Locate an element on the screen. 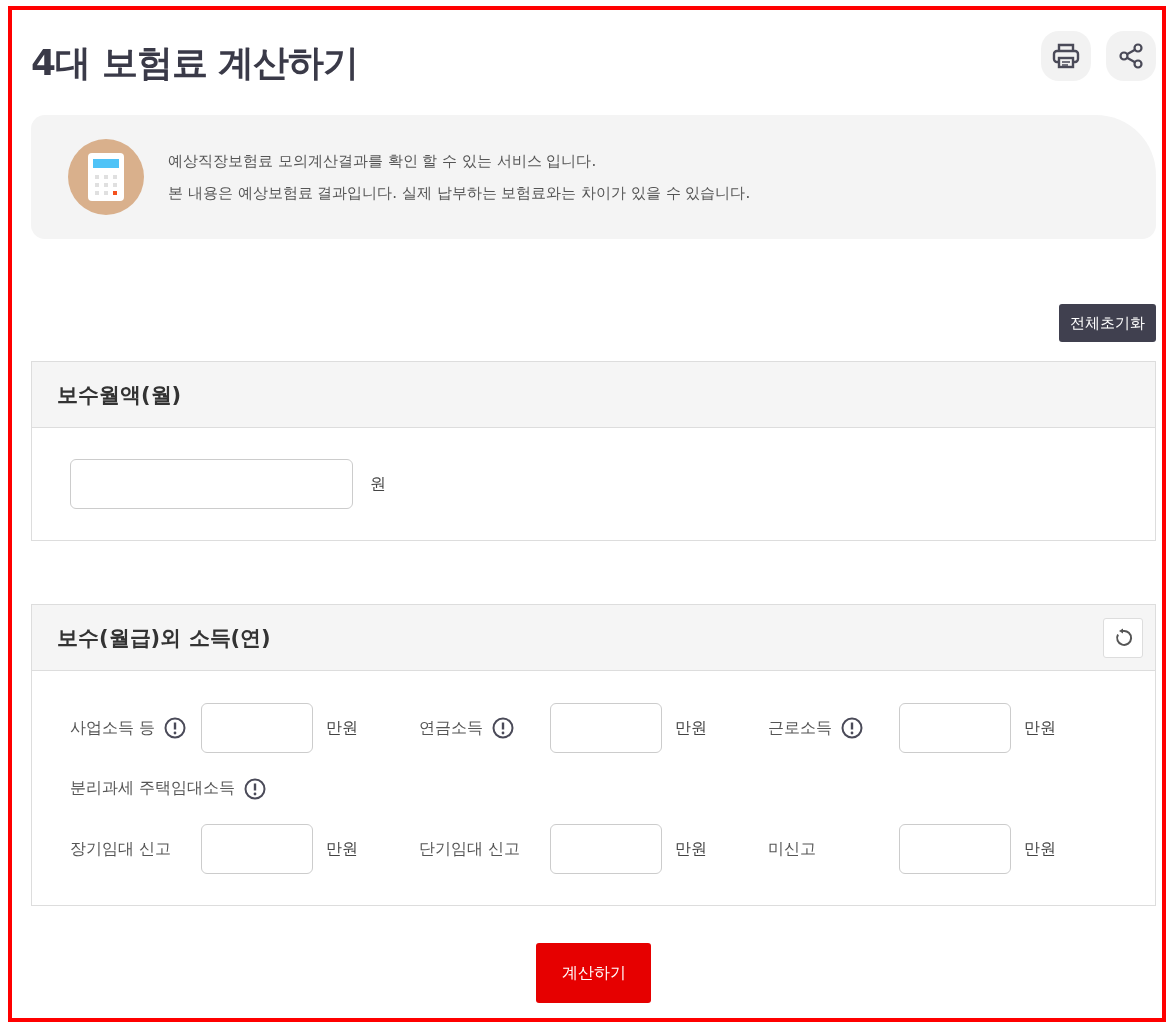 This screenshot has width=1174, height=1028. reset-button is located at coordinates (1123, 637).